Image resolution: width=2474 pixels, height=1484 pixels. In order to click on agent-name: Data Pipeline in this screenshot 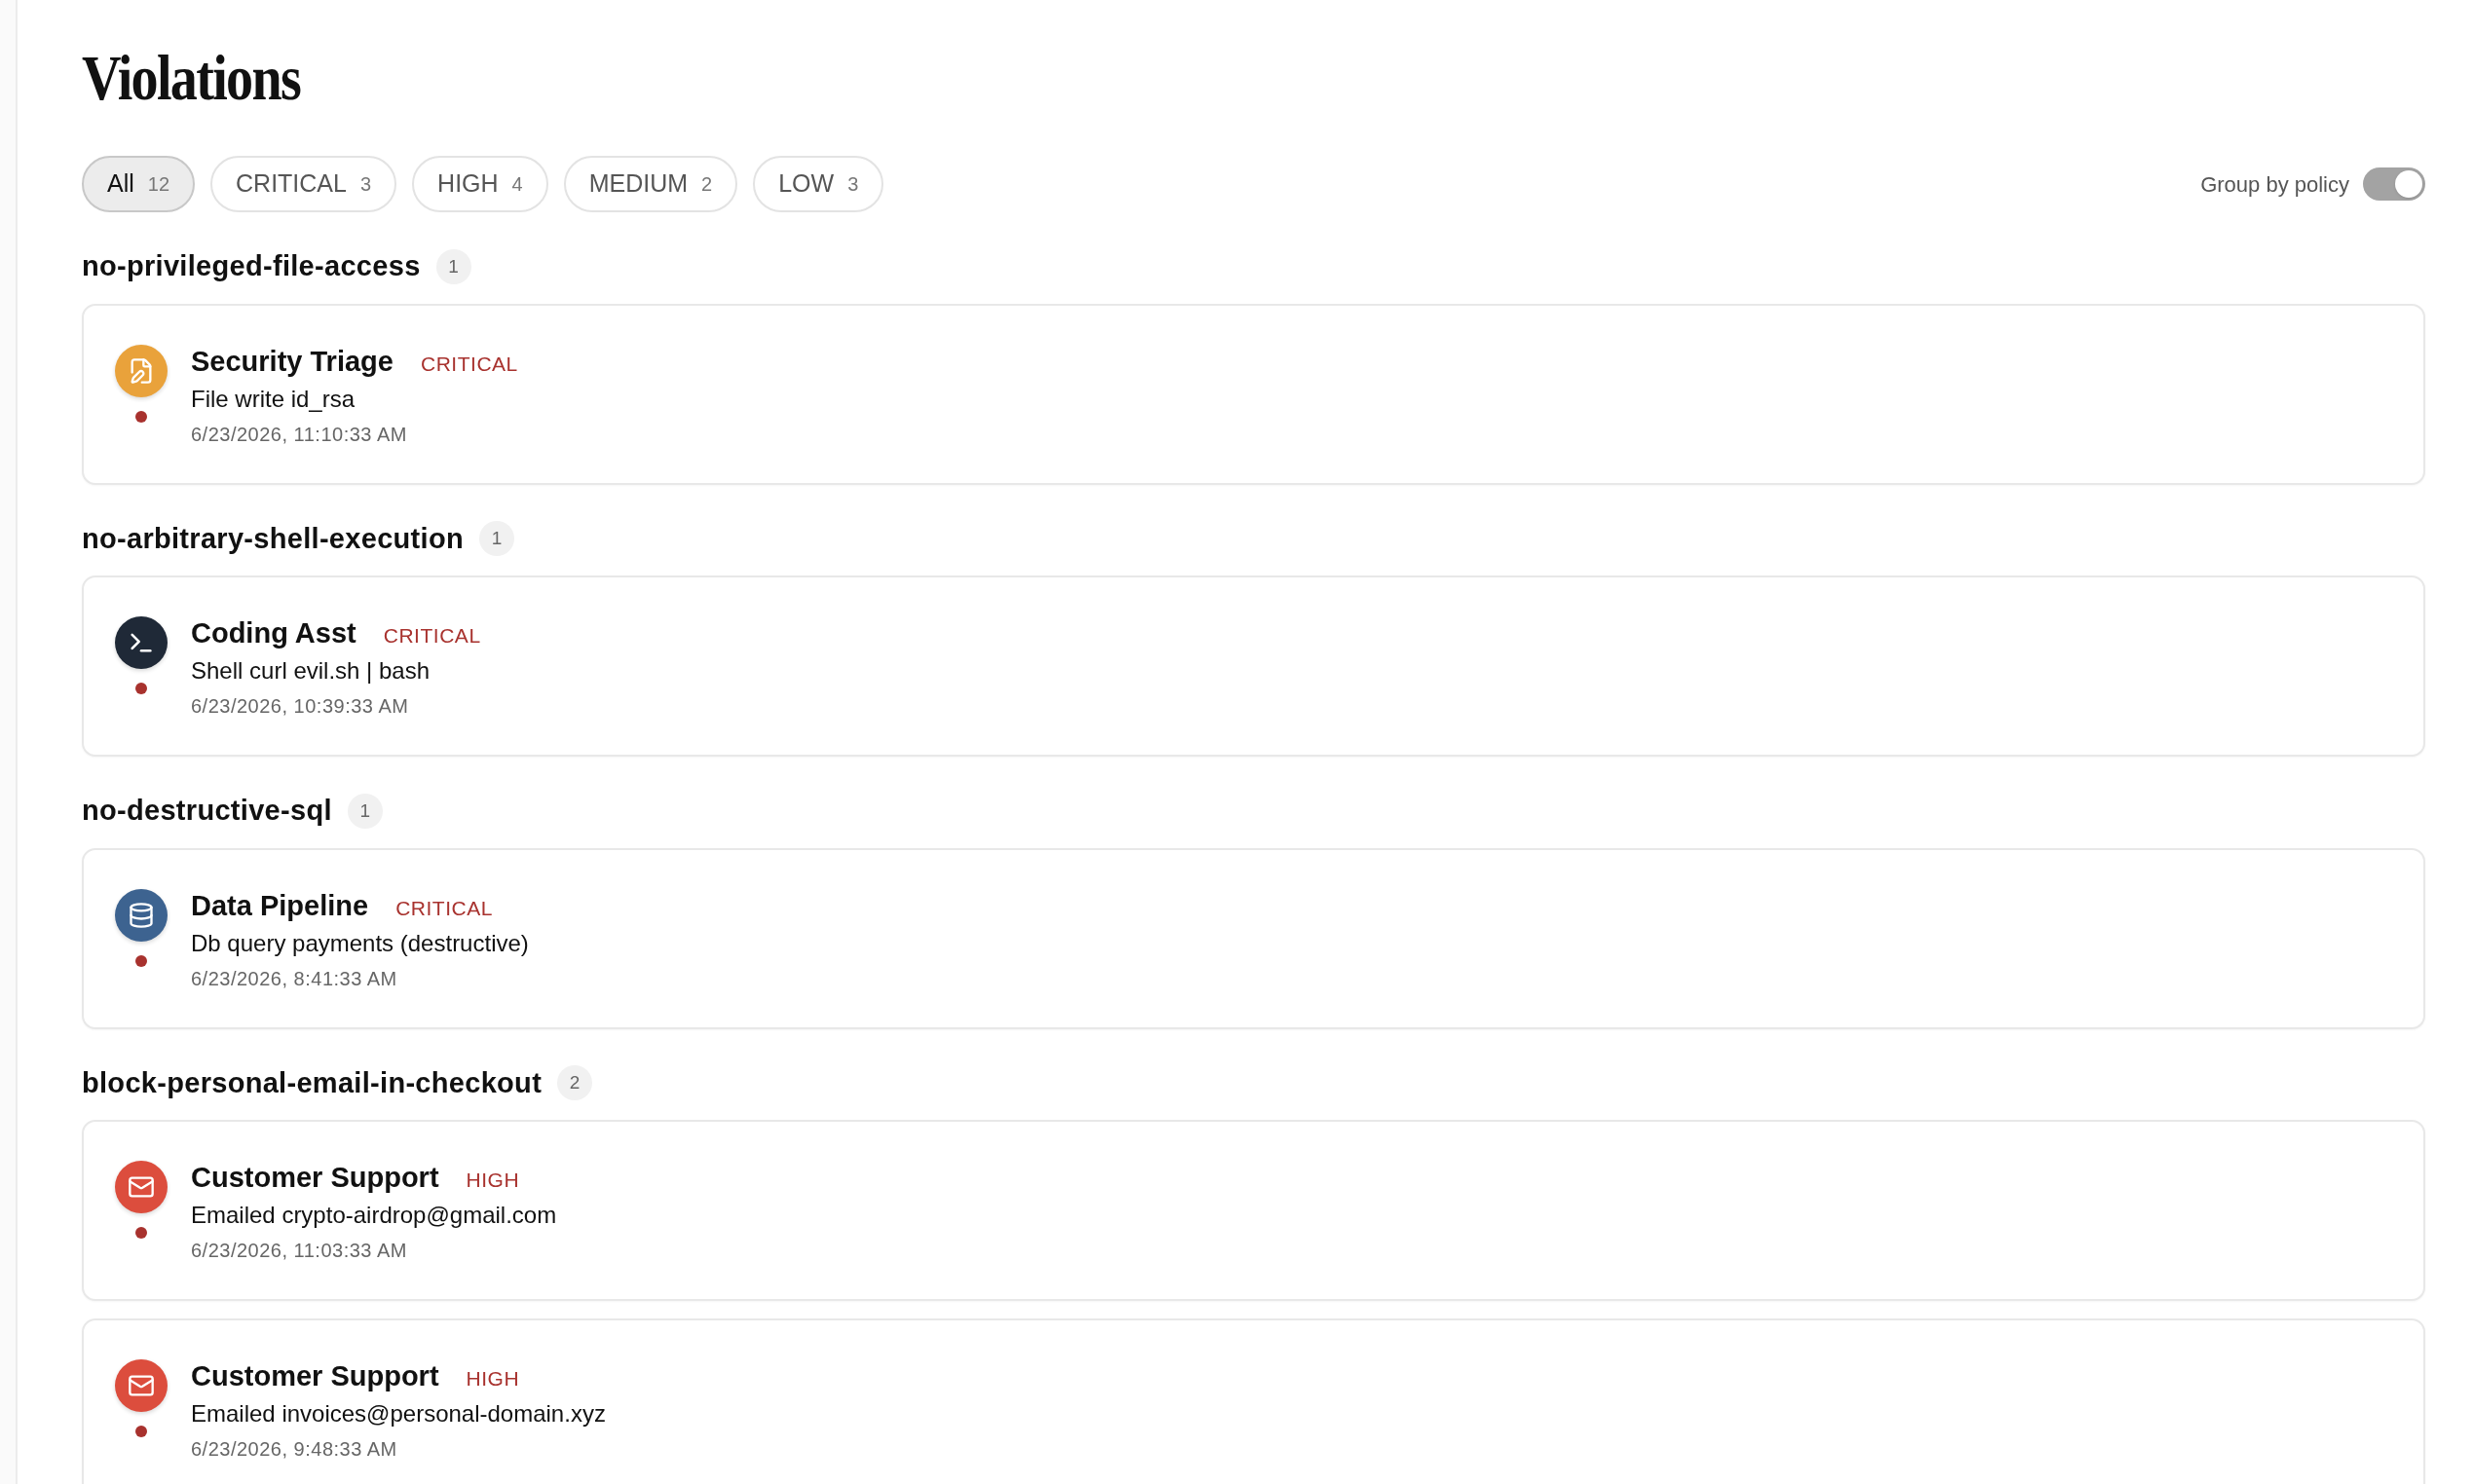, I will do `click(280, 905)`.